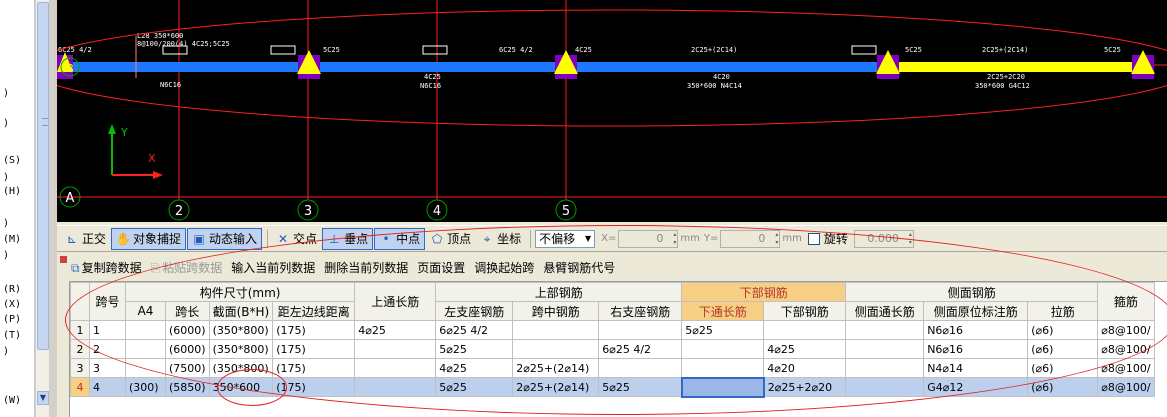  I want to click on scroll-down-icon: ▼, so click(43, 398).